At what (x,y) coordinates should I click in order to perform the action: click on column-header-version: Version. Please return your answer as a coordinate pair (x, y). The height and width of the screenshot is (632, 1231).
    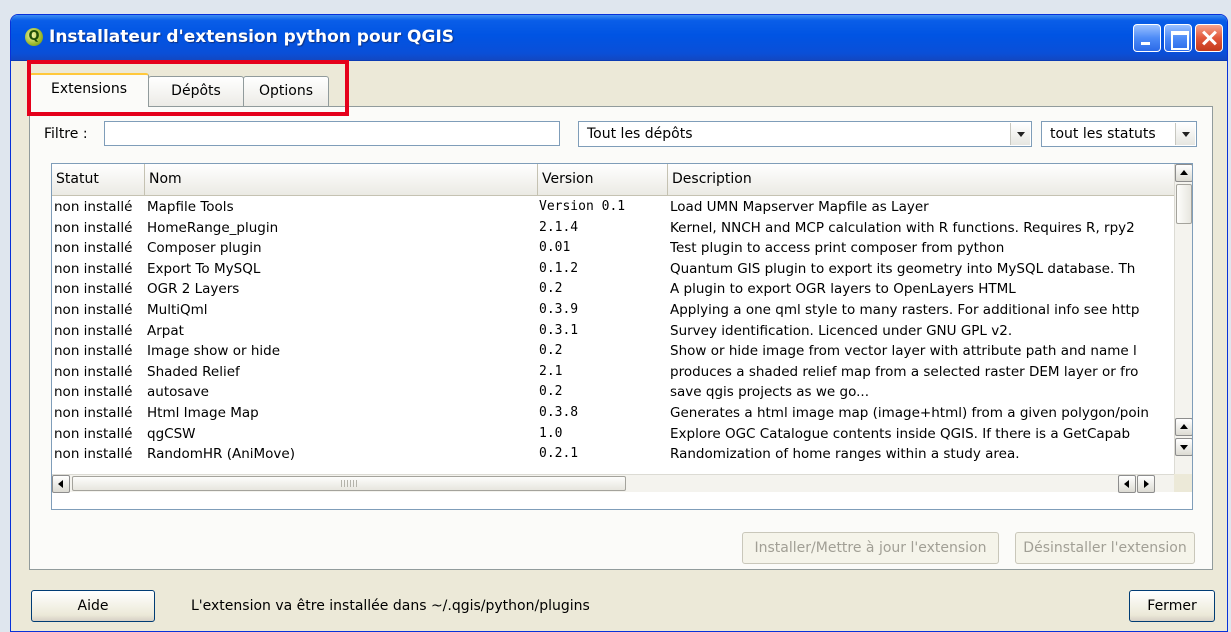
    Looking at the image, I should click on (603, 180).